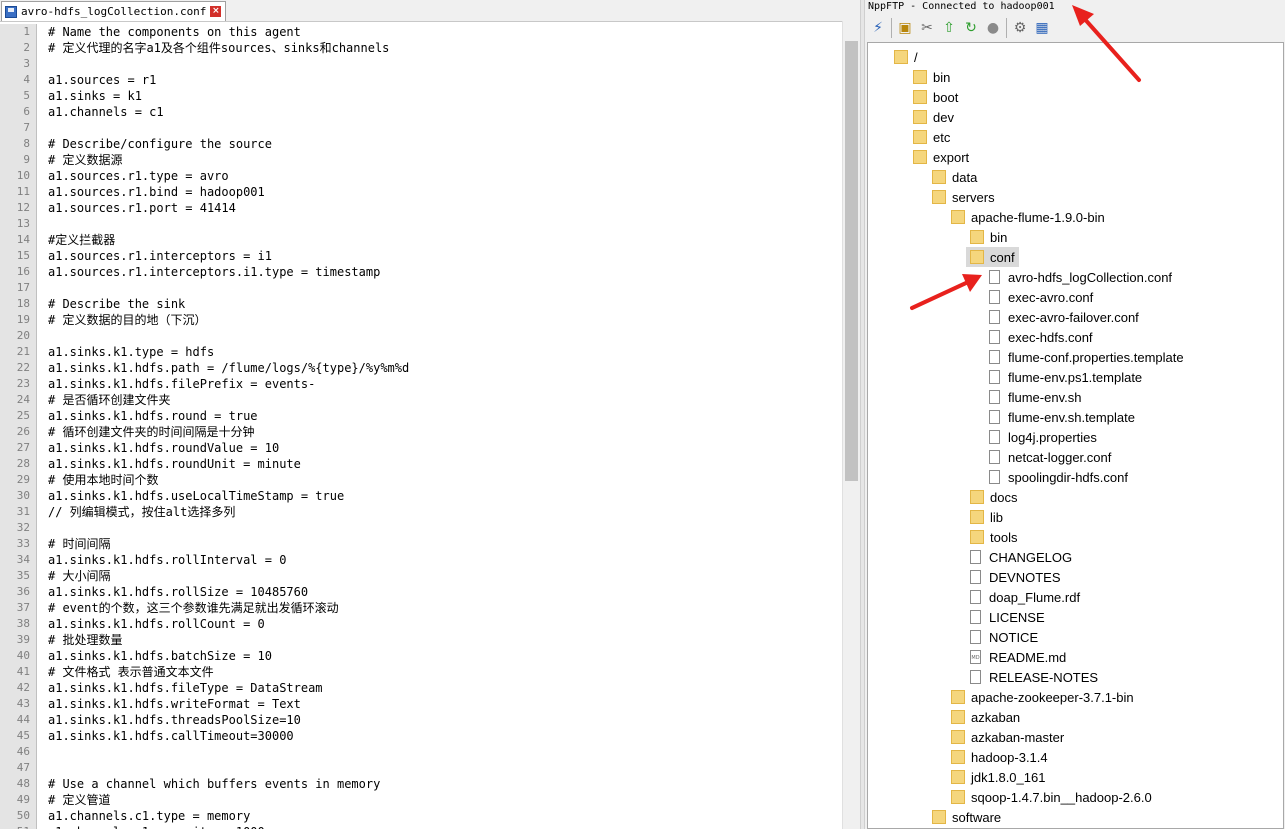  I want to click on code-line: # 定义代理的名字a1及各个组件sources、sinks和channels, so click(443, 48).